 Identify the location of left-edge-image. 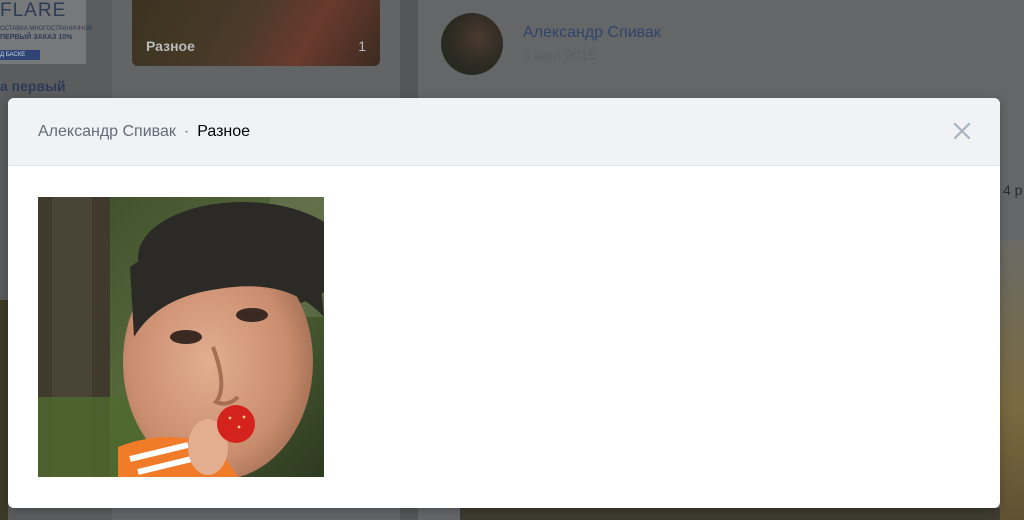
(4, 410).